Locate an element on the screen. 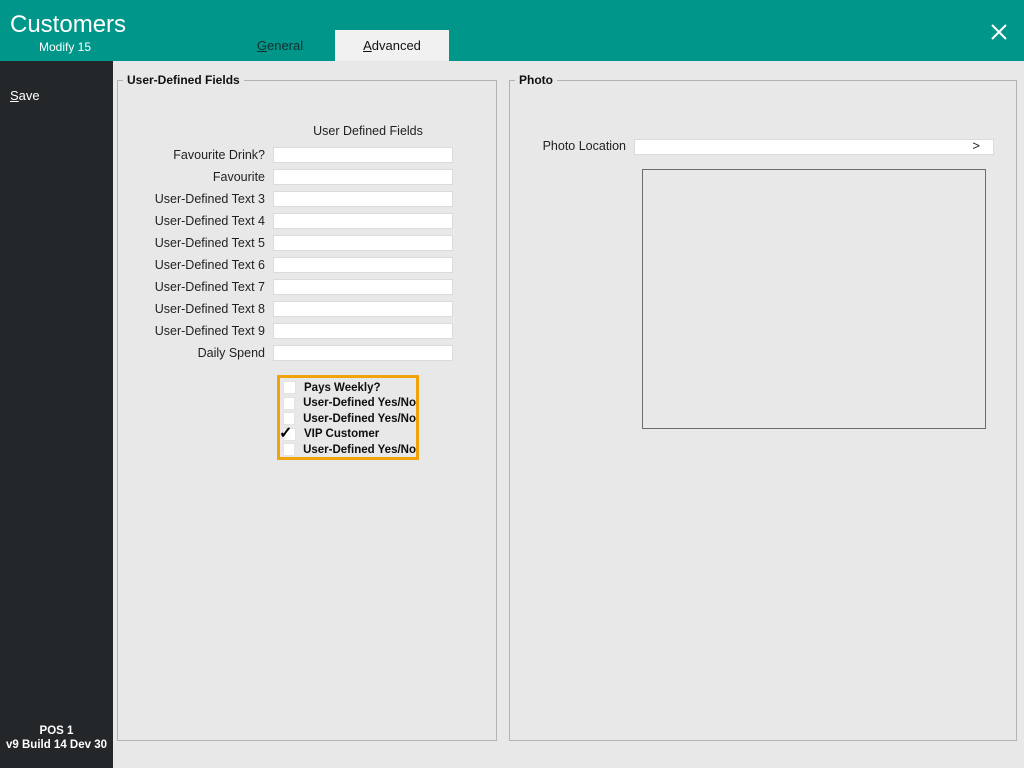  field-row: User-Defined Text 9 is located at coordinates (292, 331).